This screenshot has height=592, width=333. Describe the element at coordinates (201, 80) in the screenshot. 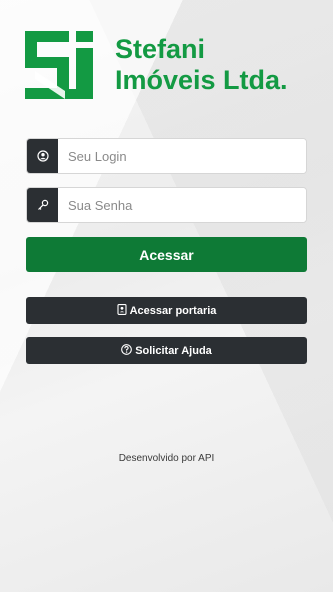

I see `brand-name-line2: Imóveis Ltda.` at that location.